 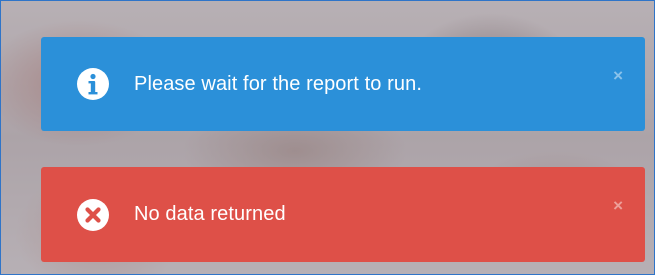 I want to click on error-alert-message: No data returned, so click(x=210, y=214).